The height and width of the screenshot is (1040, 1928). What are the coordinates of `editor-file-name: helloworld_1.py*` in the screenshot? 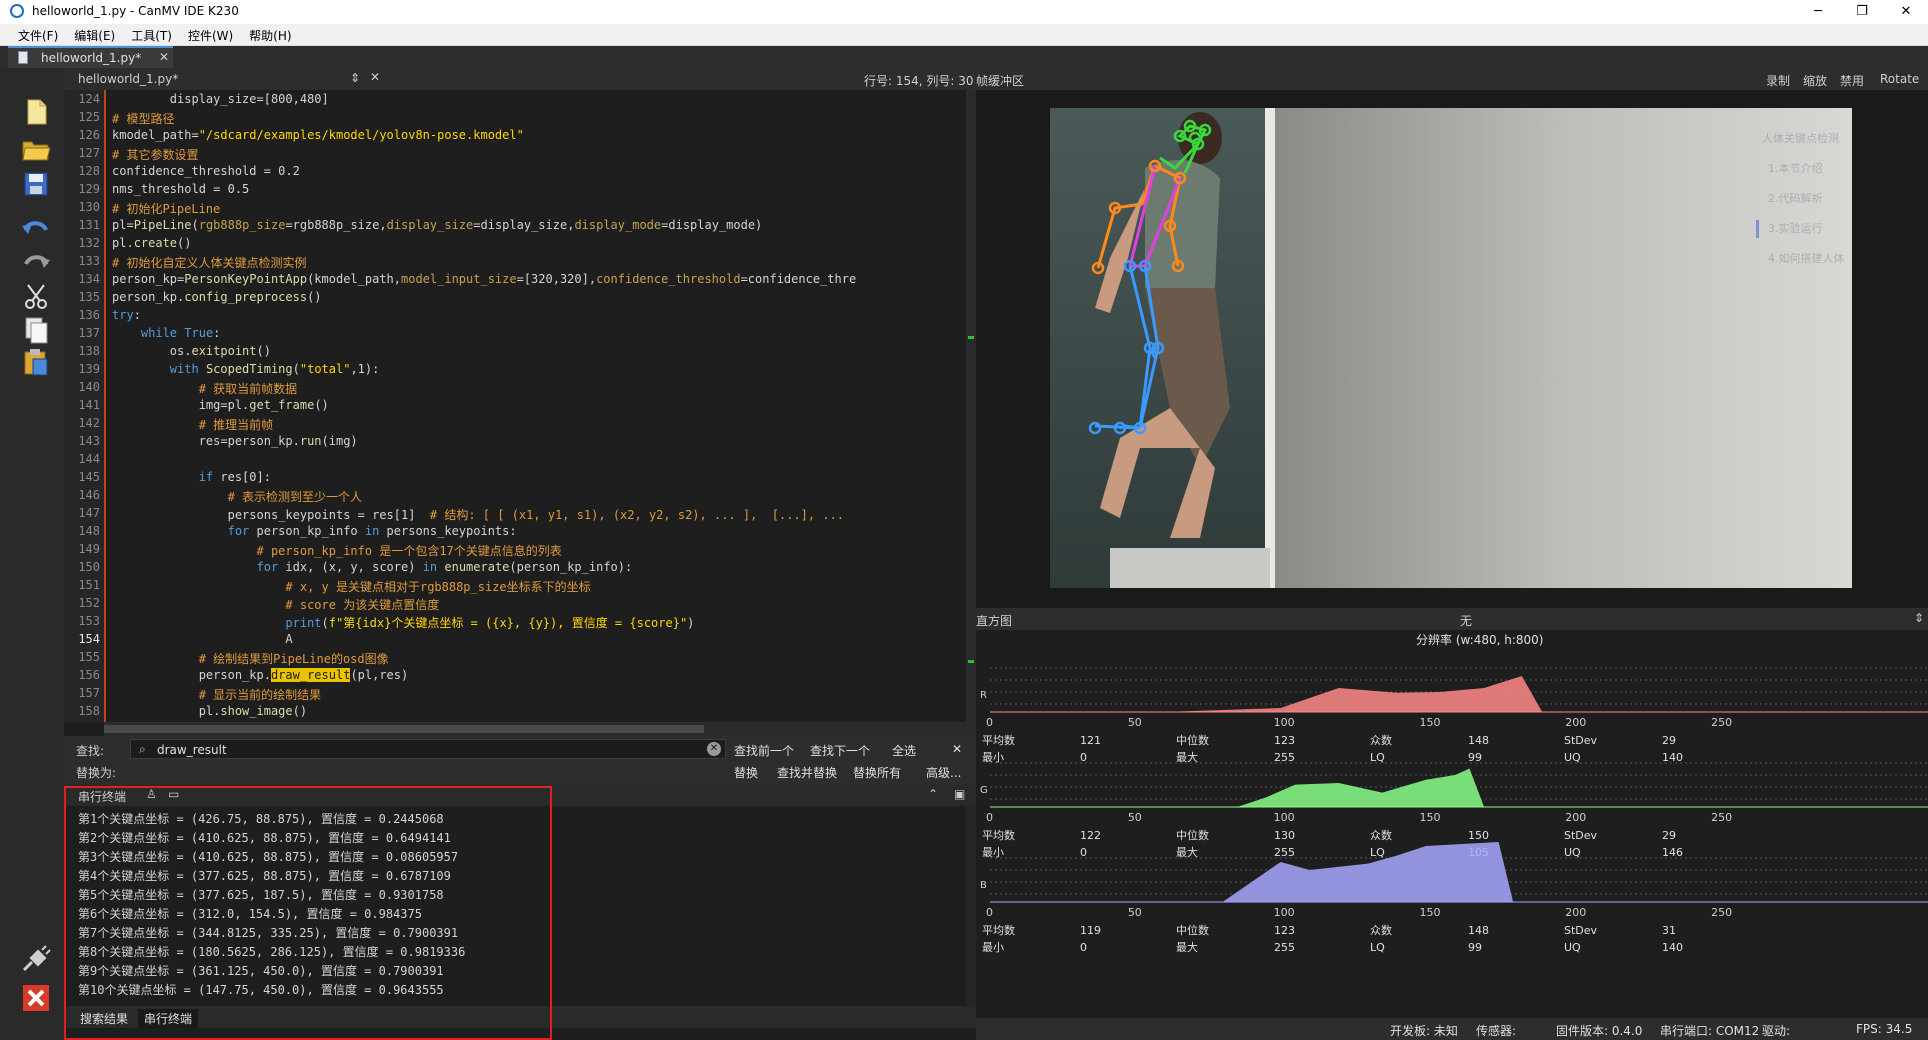 It's located at (128, 79).